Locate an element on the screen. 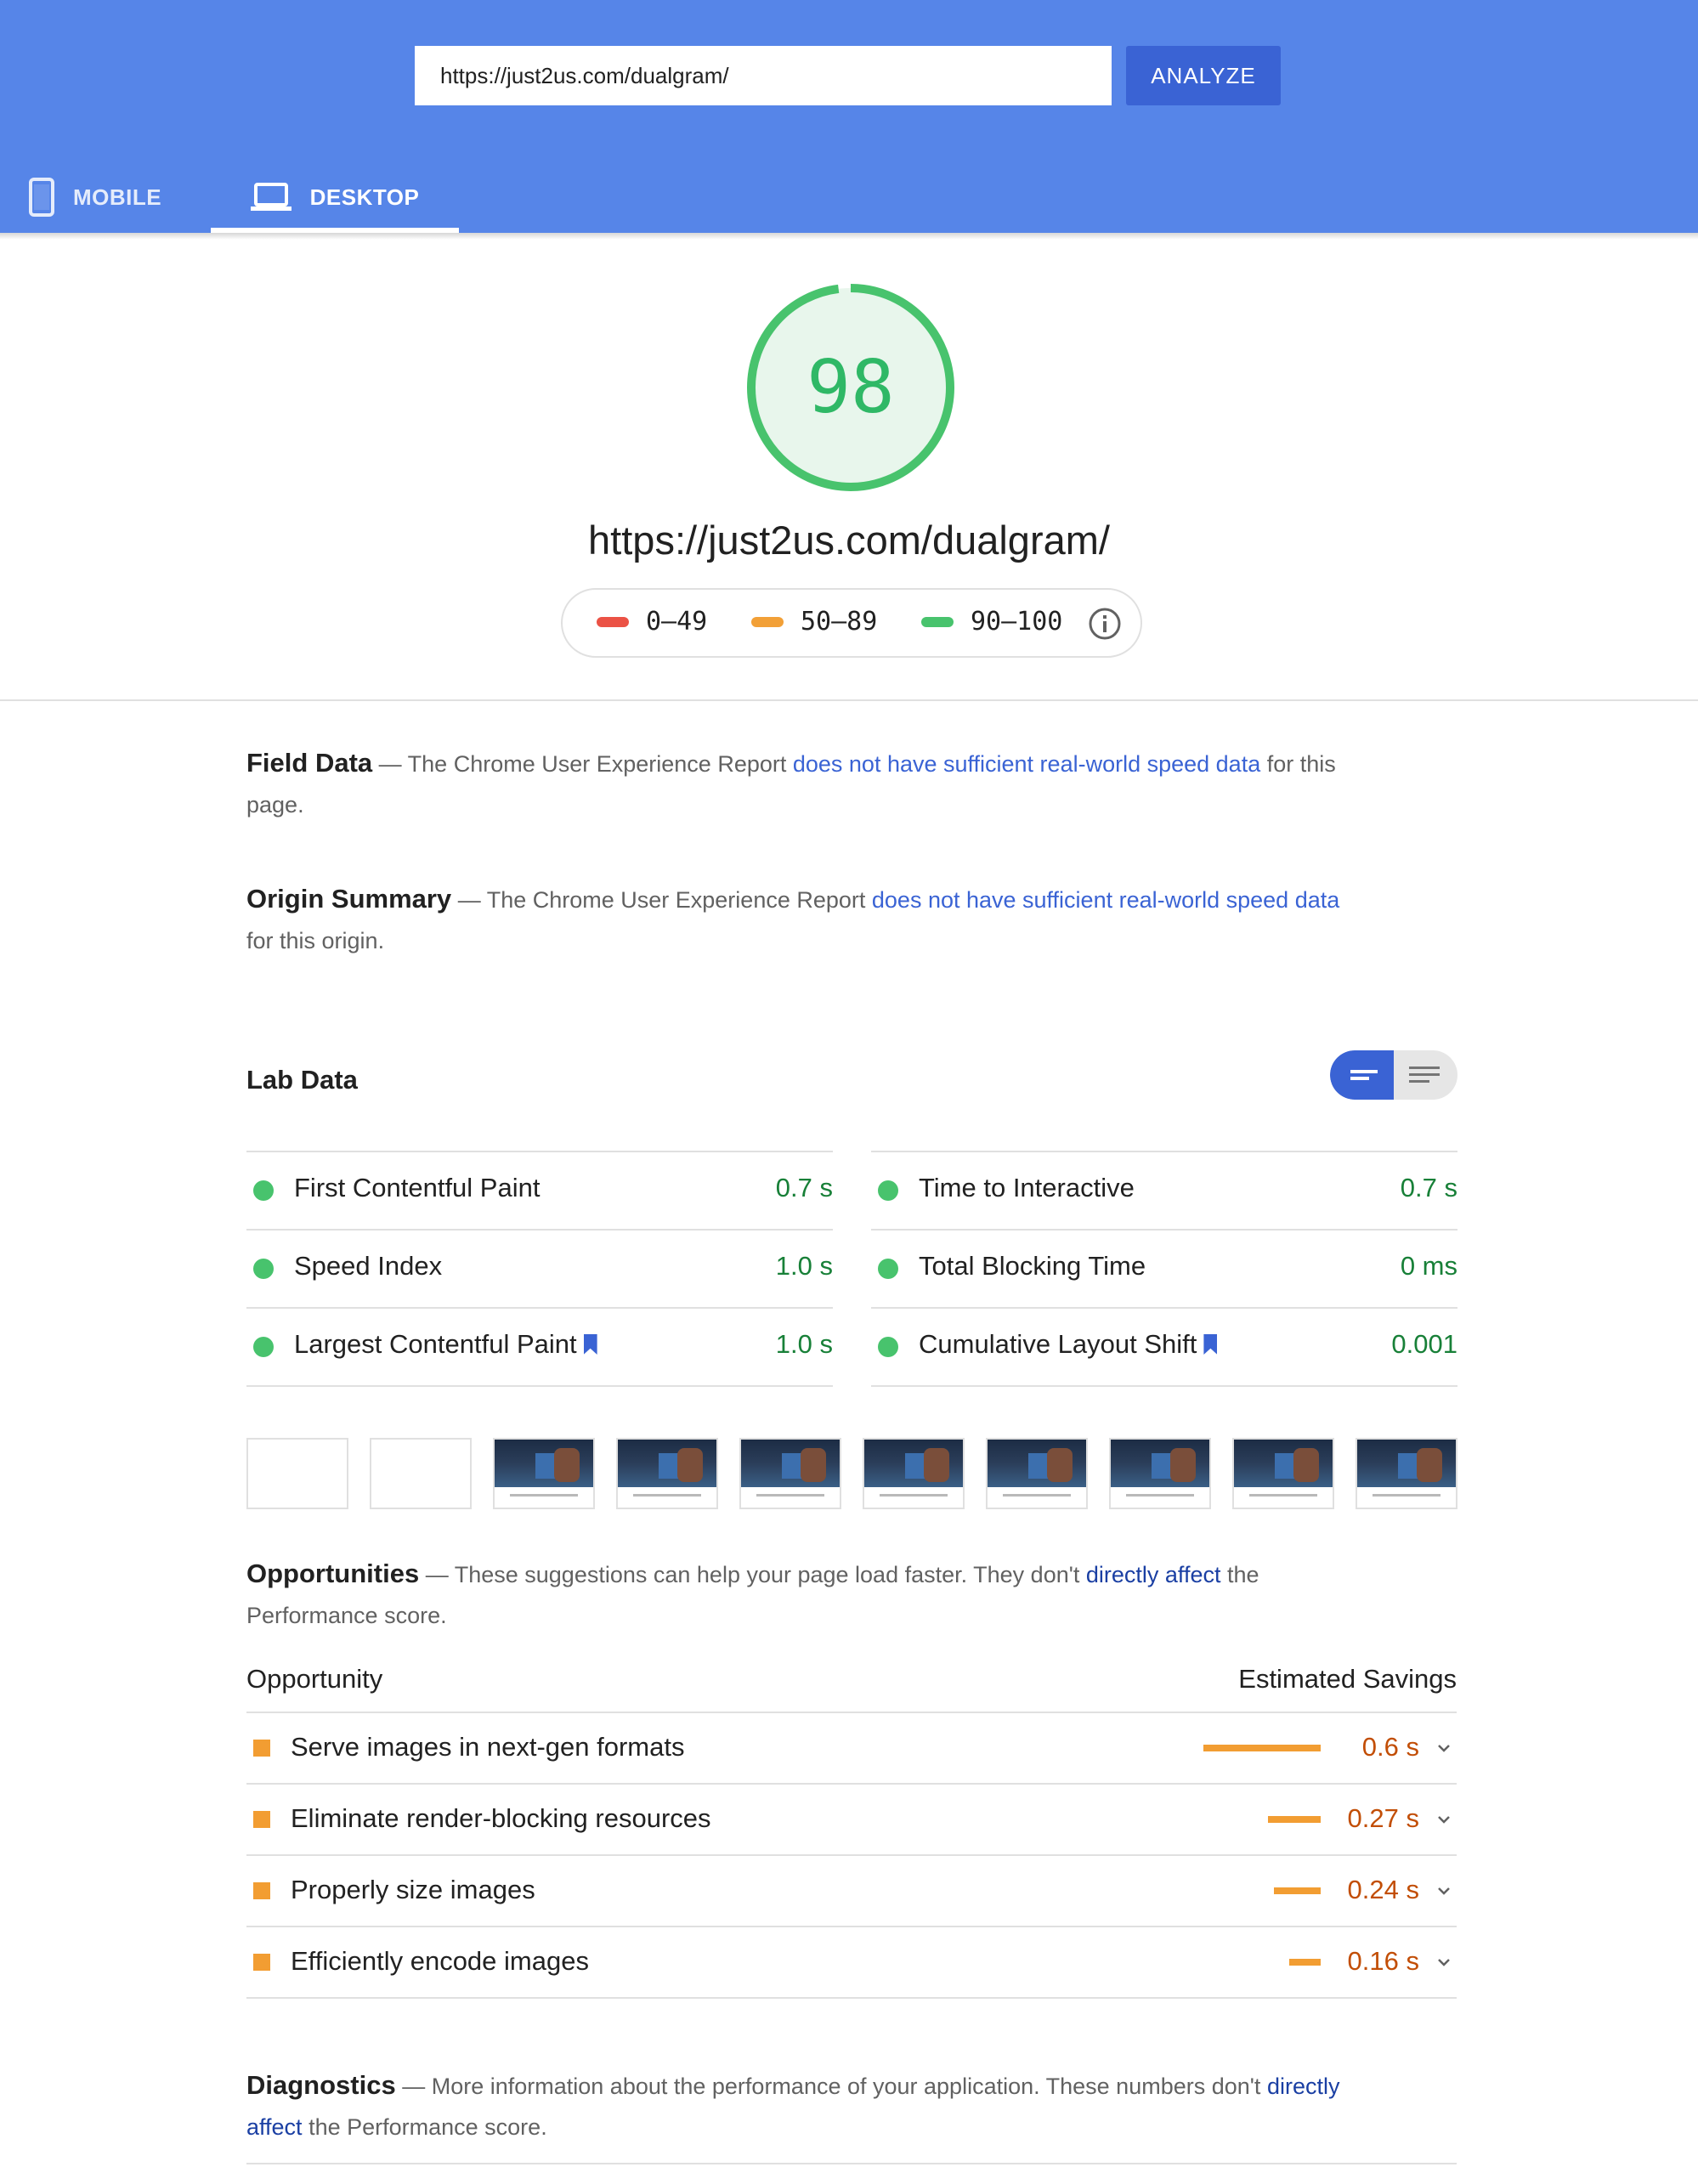 The image size is (1698, 2184). header-shadow is located at coordinates (849, 237).